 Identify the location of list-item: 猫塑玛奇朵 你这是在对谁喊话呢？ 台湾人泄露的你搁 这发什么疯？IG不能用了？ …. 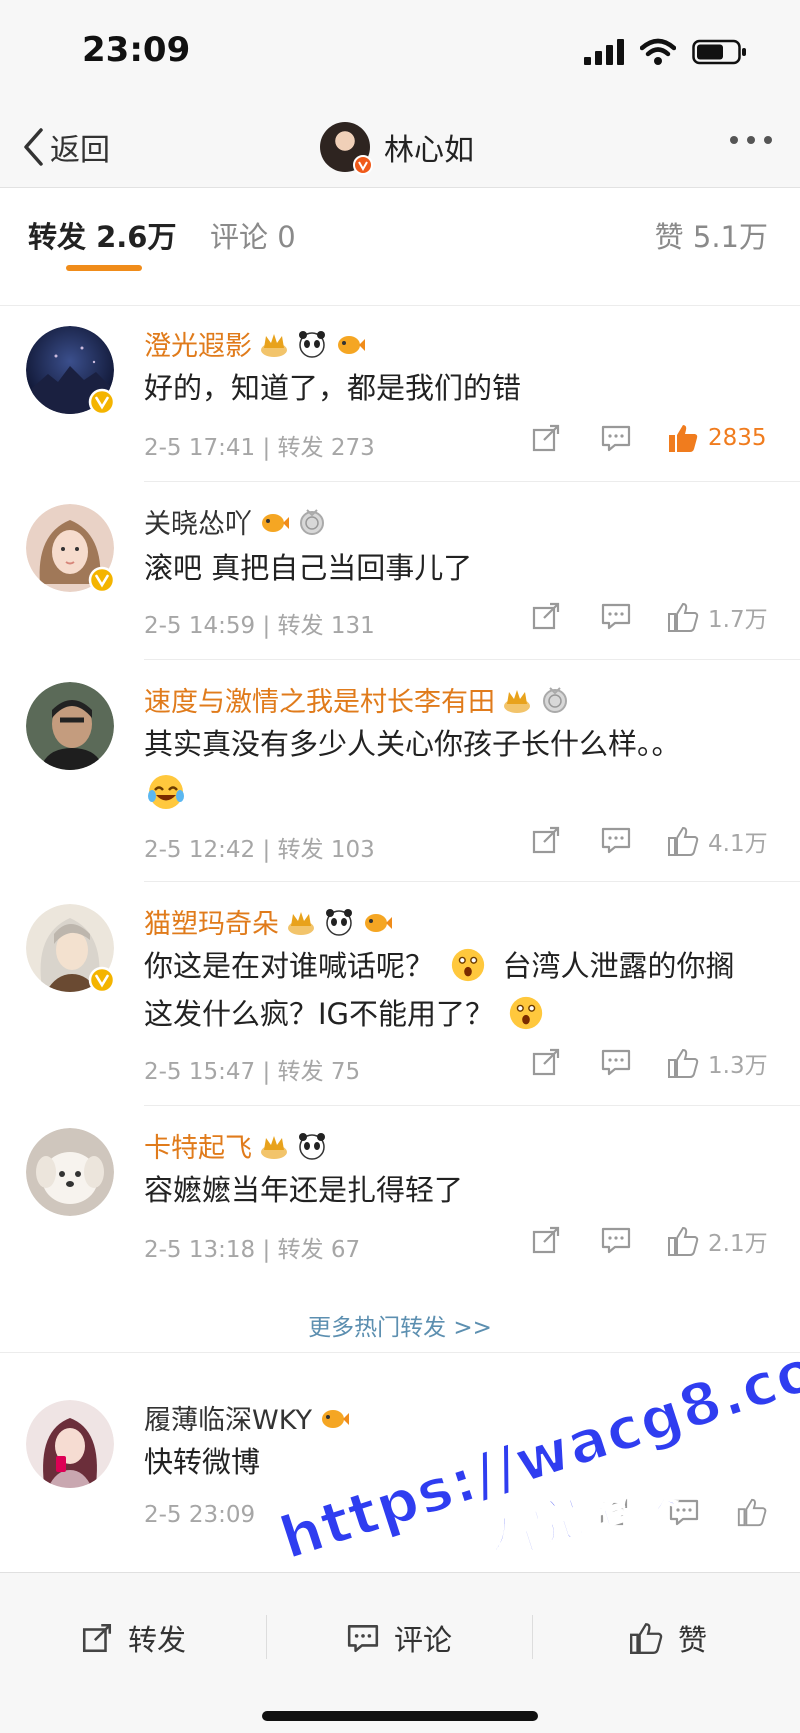
(400, 994).